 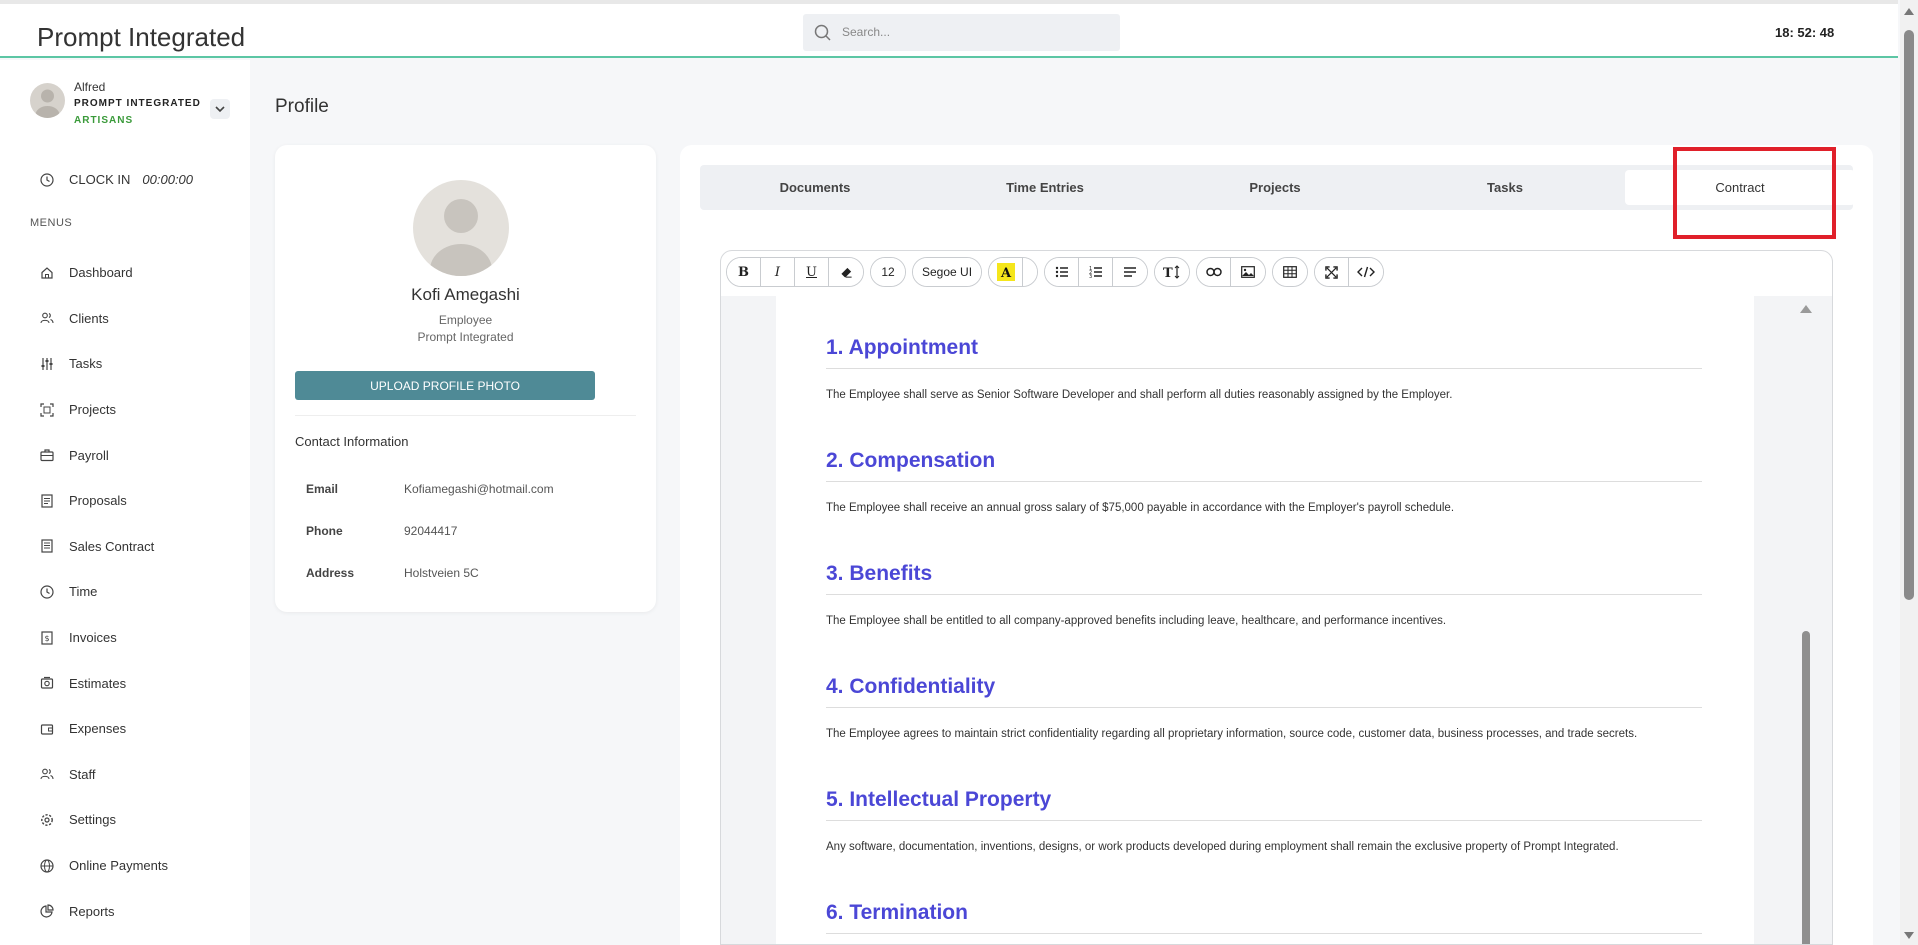 I want to click on font-family-select: Segoe UI, so click(x=947, y=272).